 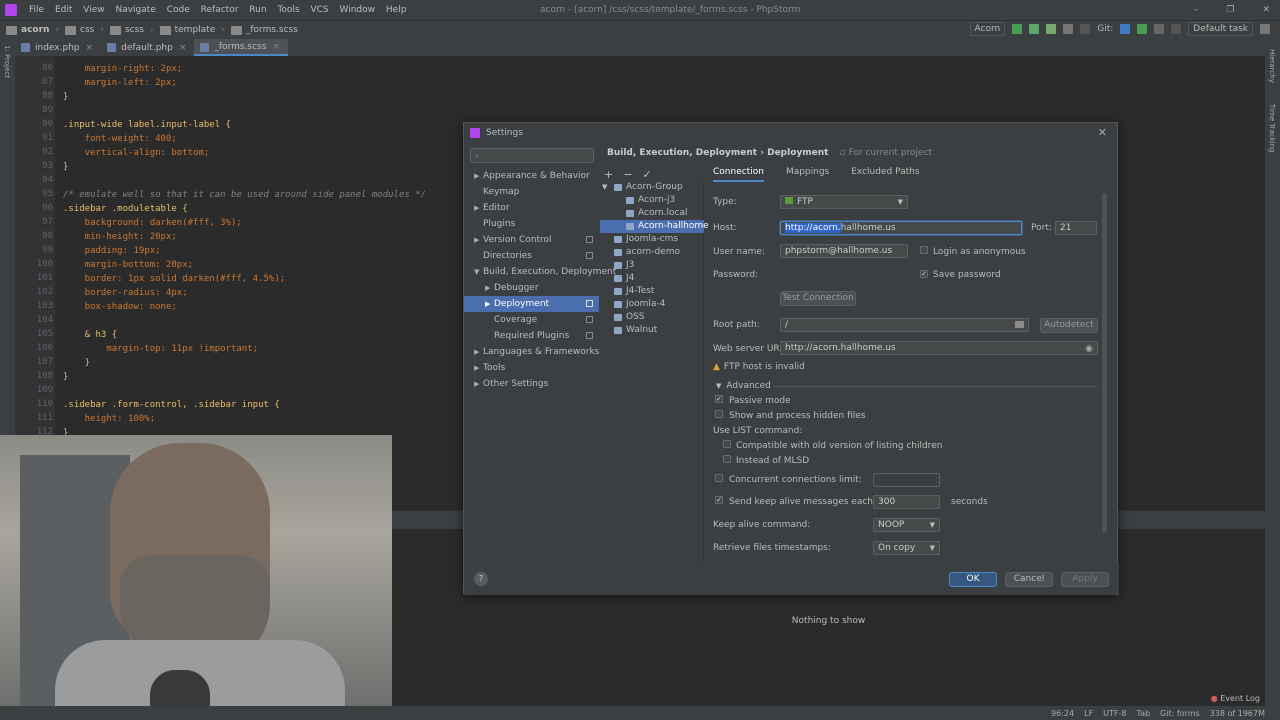 What do you see at coordinates (646, 174) in the screenshot?
I see `set-default-icon: ✓` at bounding box center [646, 174].